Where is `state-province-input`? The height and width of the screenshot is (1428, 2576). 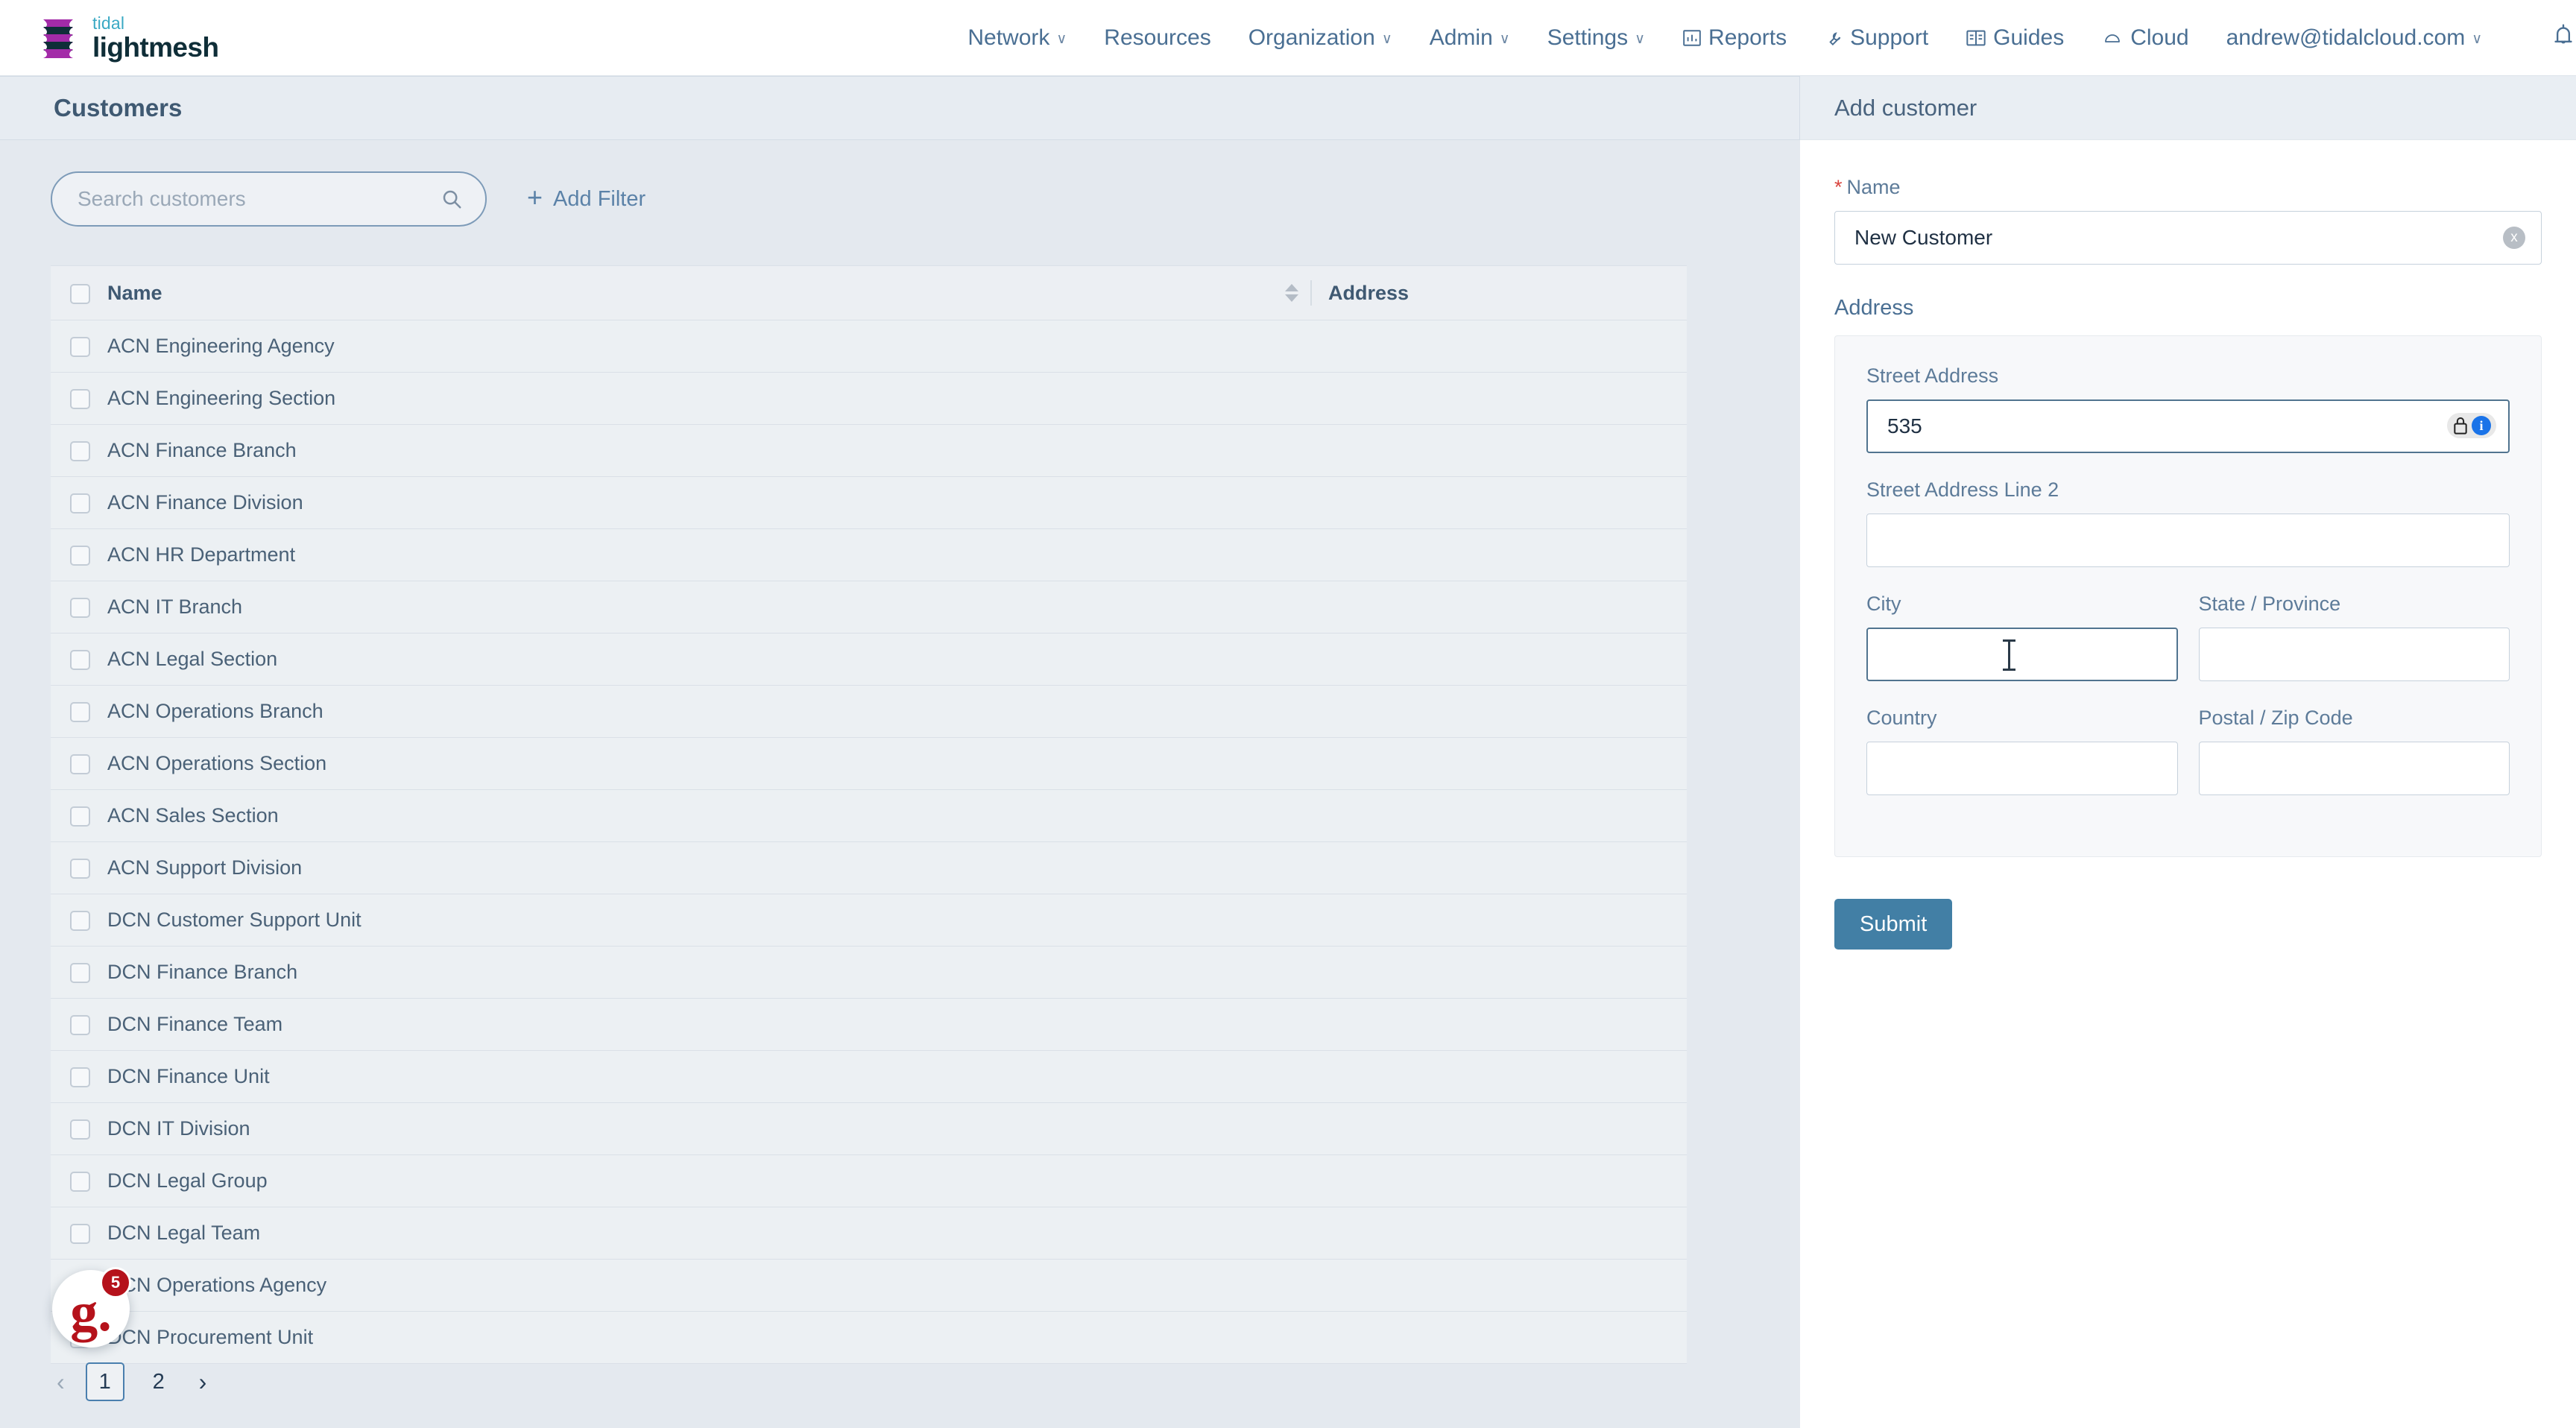
state-province-input is located at coordinates (2354, 654).